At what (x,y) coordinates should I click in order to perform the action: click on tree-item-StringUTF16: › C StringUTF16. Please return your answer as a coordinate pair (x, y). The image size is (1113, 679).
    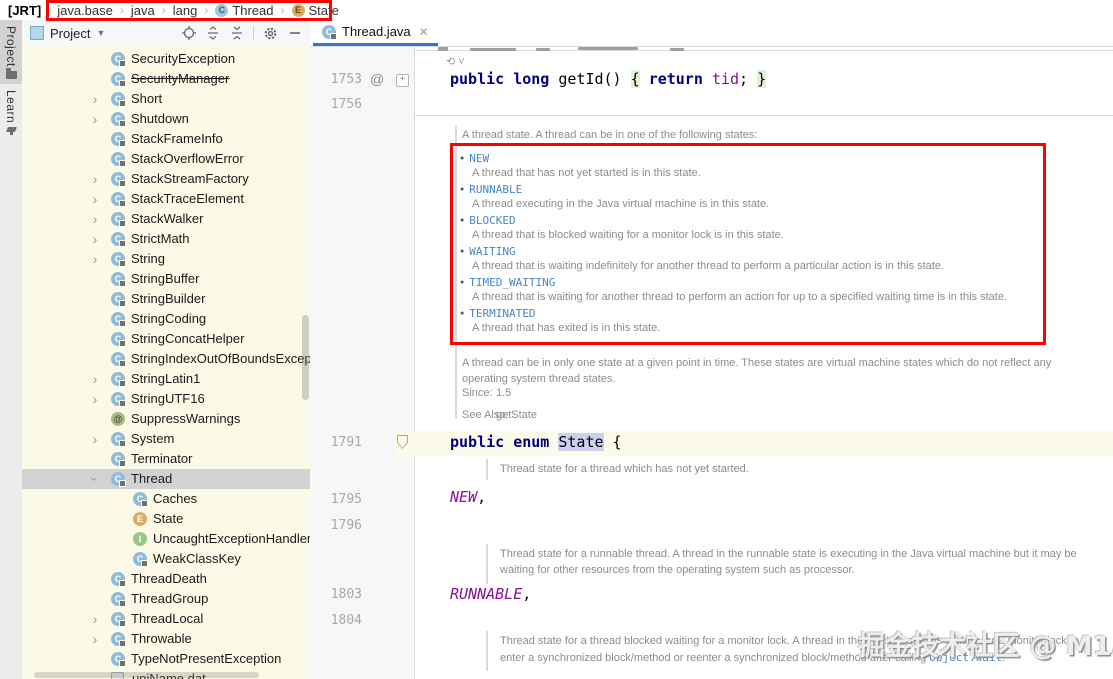
    Looking at the image, I should click on (166, 399).